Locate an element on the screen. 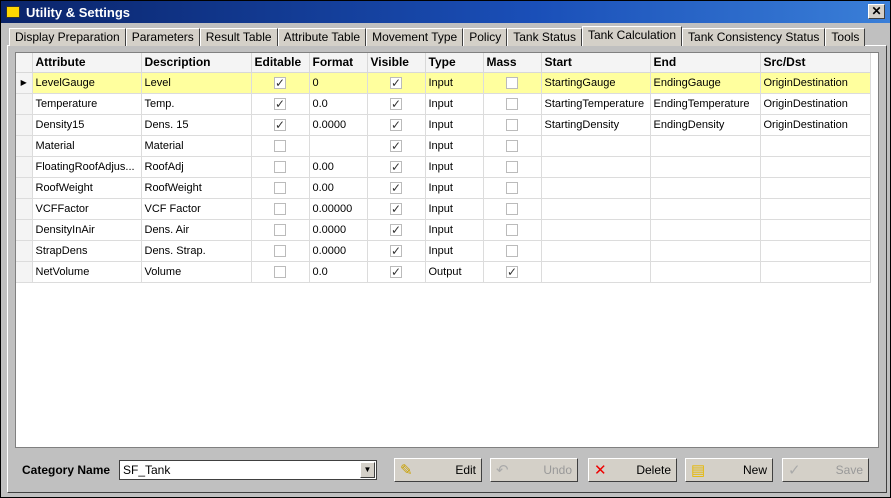 Image resolution: width=891 pixels, height=498 pixels. attribute-cell: NetVolume is located at coordinates (87, 272).